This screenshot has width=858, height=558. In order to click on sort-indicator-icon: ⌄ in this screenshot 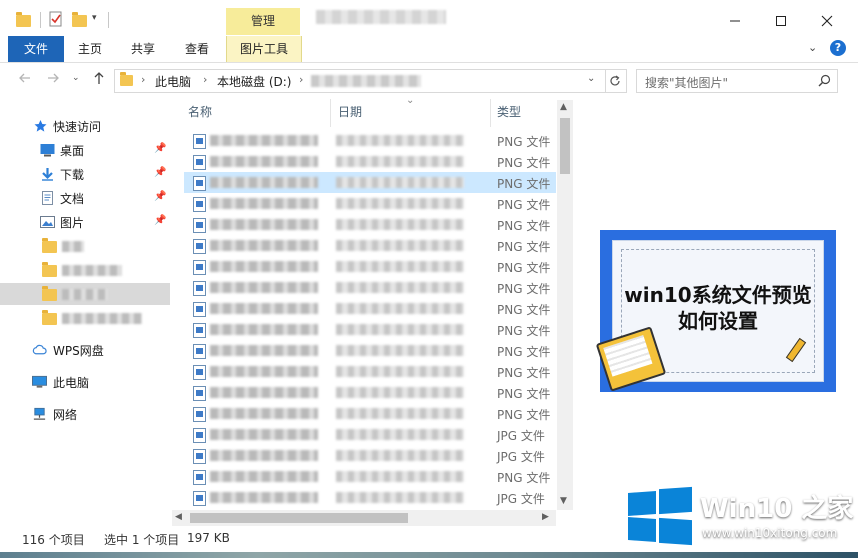, I will do `click(410, 100)`.